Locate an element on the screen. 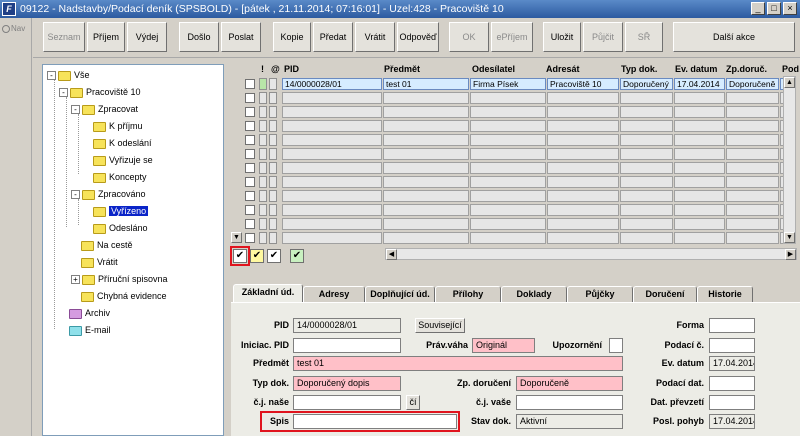 Image resolution: width=800 pixels, height=436 pixels. ok-button: OK is located at coordinates (469, 37).